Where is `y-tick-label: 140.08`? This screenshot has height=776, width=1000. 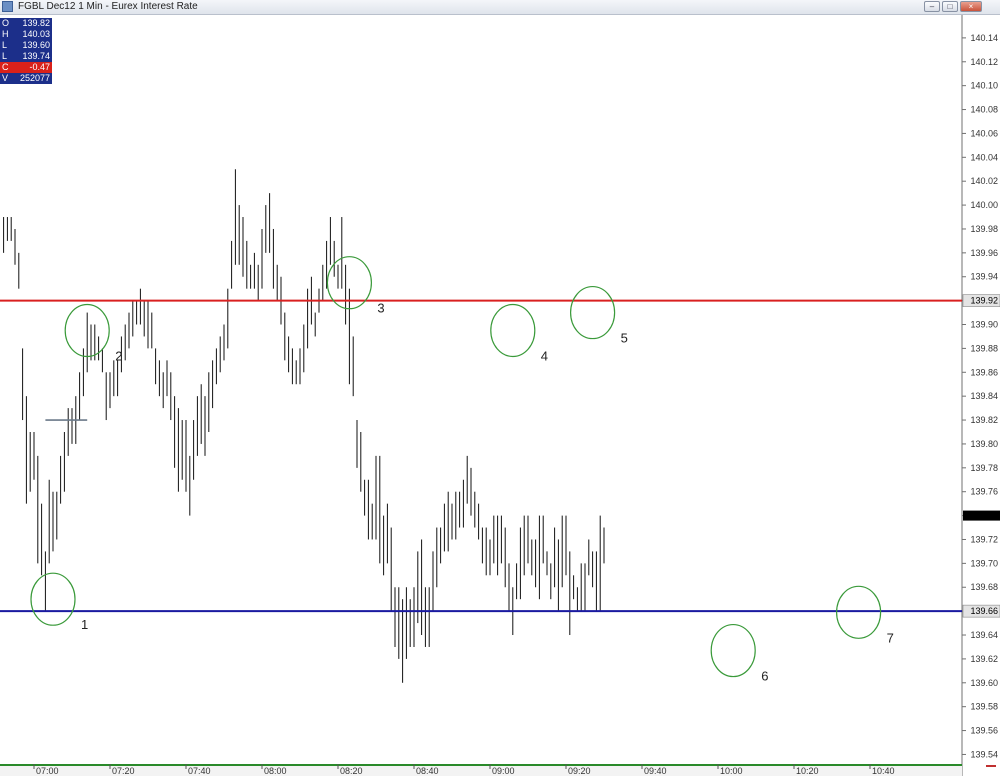
y-tick-label: 140.08 is located at coordinates (984, 110).